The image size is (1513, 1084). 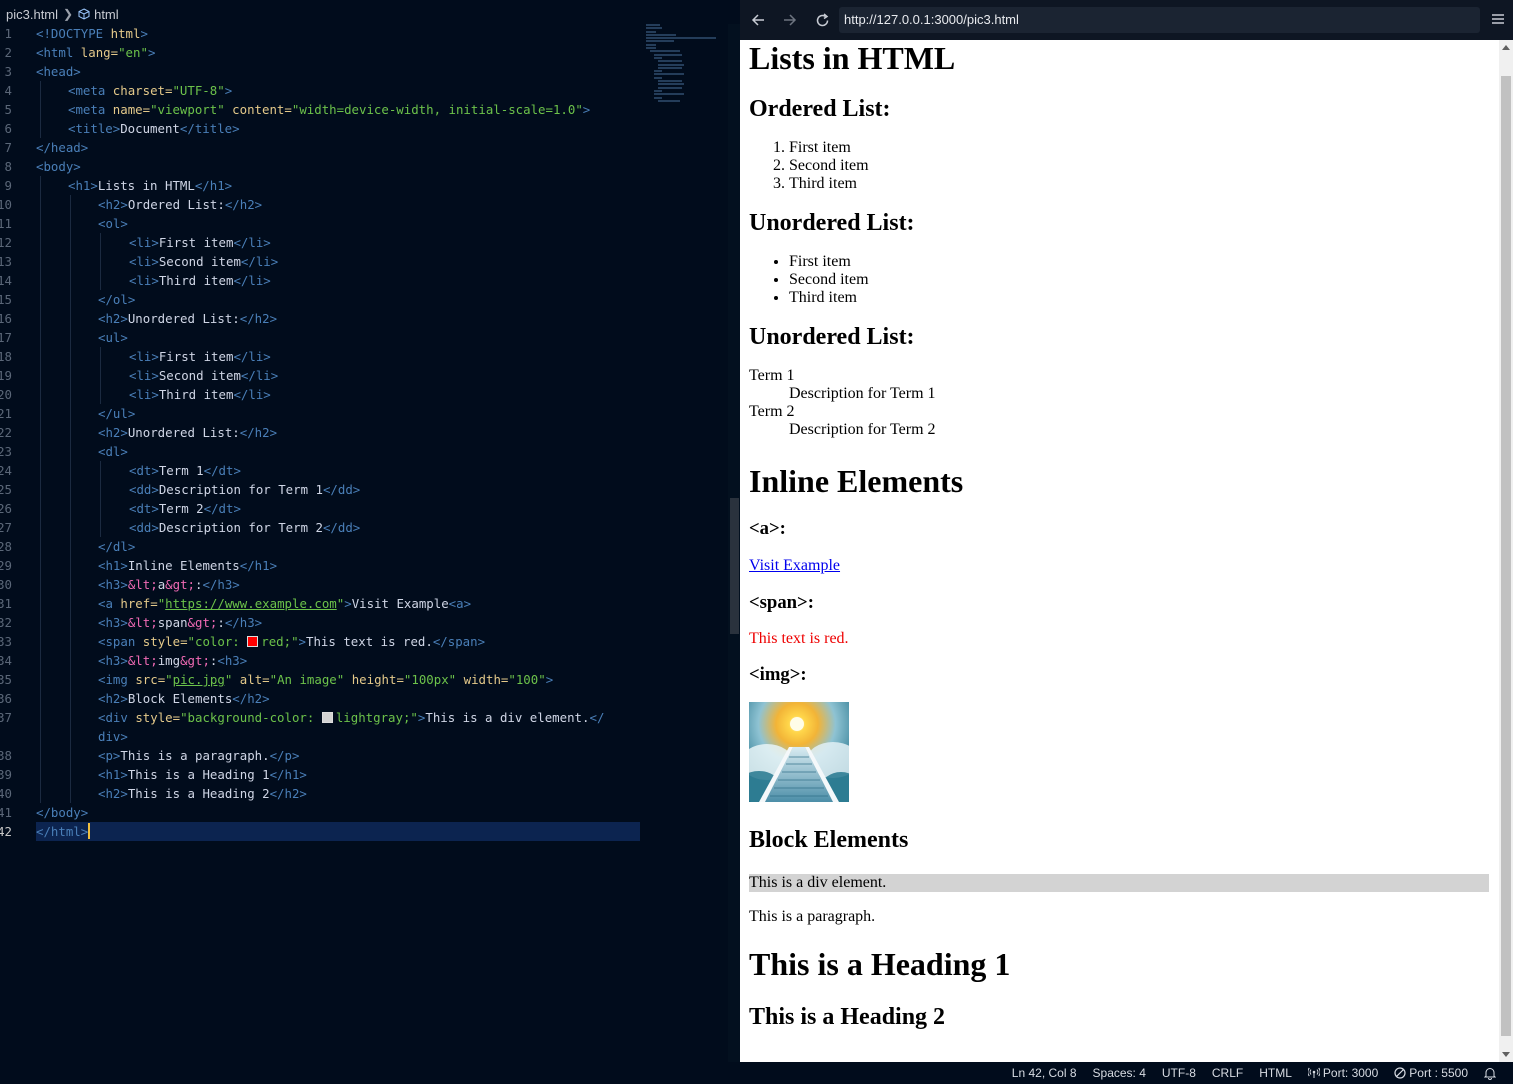 What do you see at coordinates (180, 489) in the screenshot?
I see `code-line: 25 <dd>Description for Term 1</dd>` at bounding box center [180, 489].